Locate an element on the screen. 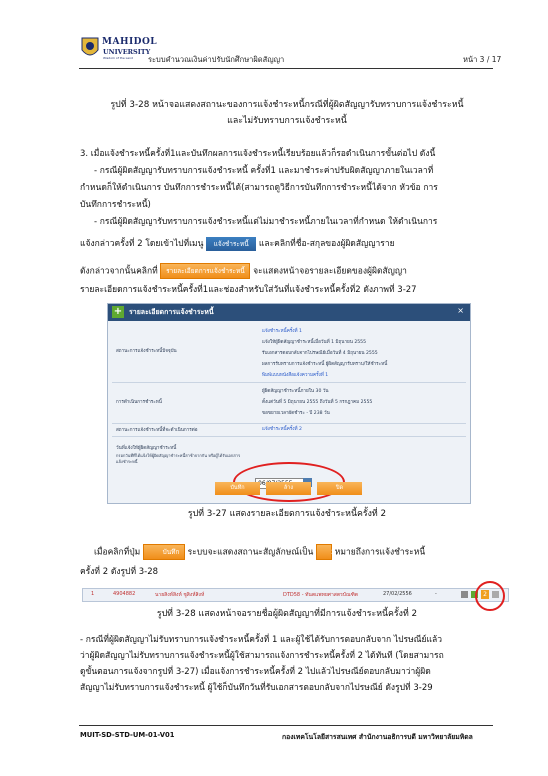  org-tagline: Wisdom of the Land is located at coordinates (118, 58).